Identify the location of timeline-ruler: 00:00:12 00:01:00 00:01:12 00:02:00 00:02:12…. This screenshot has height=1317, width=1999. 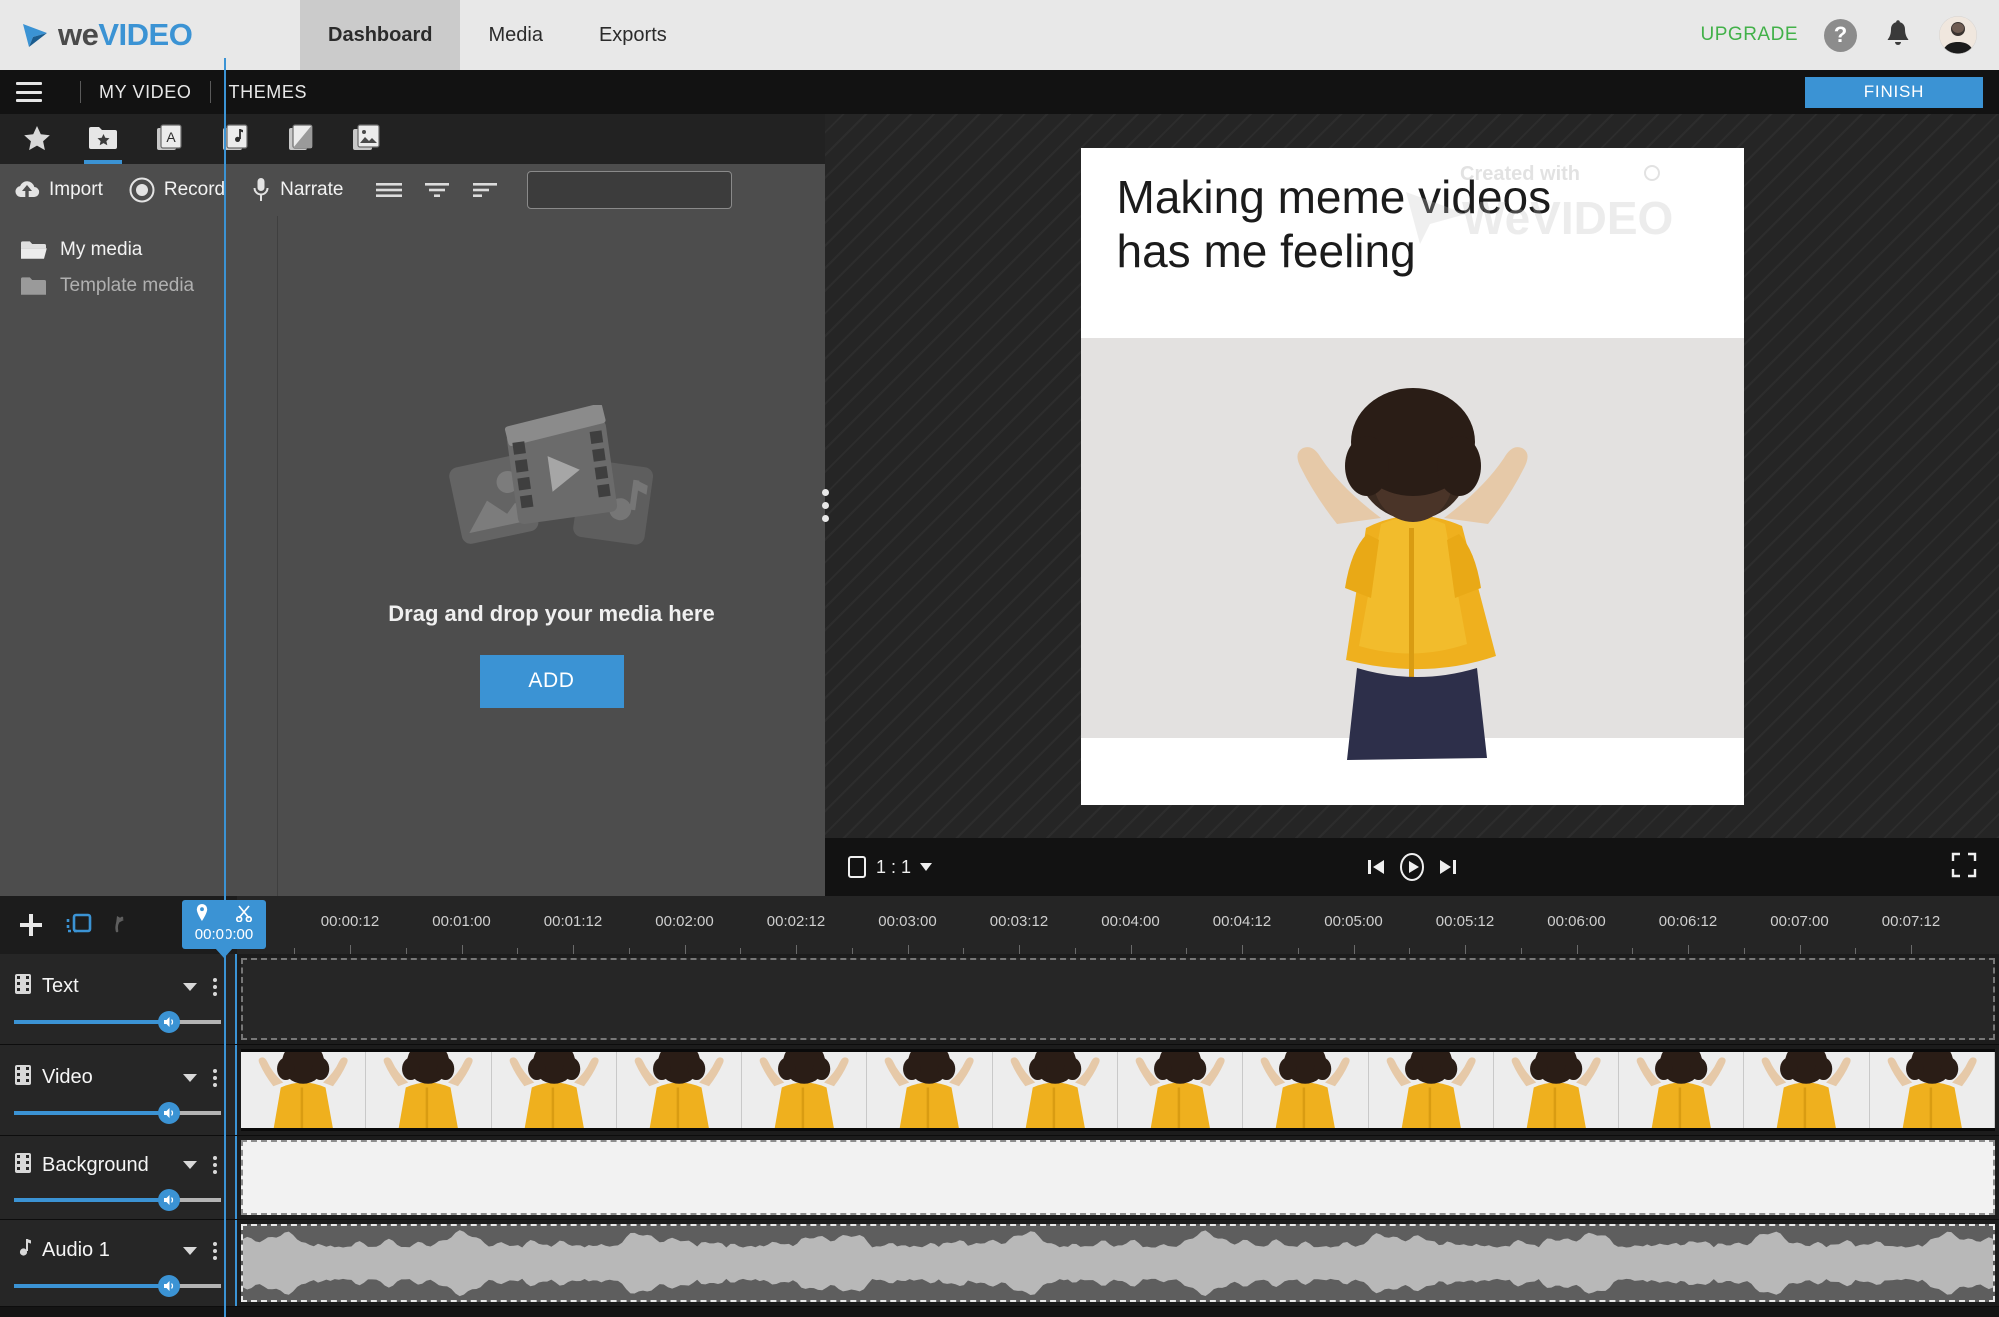
(1118, 925).